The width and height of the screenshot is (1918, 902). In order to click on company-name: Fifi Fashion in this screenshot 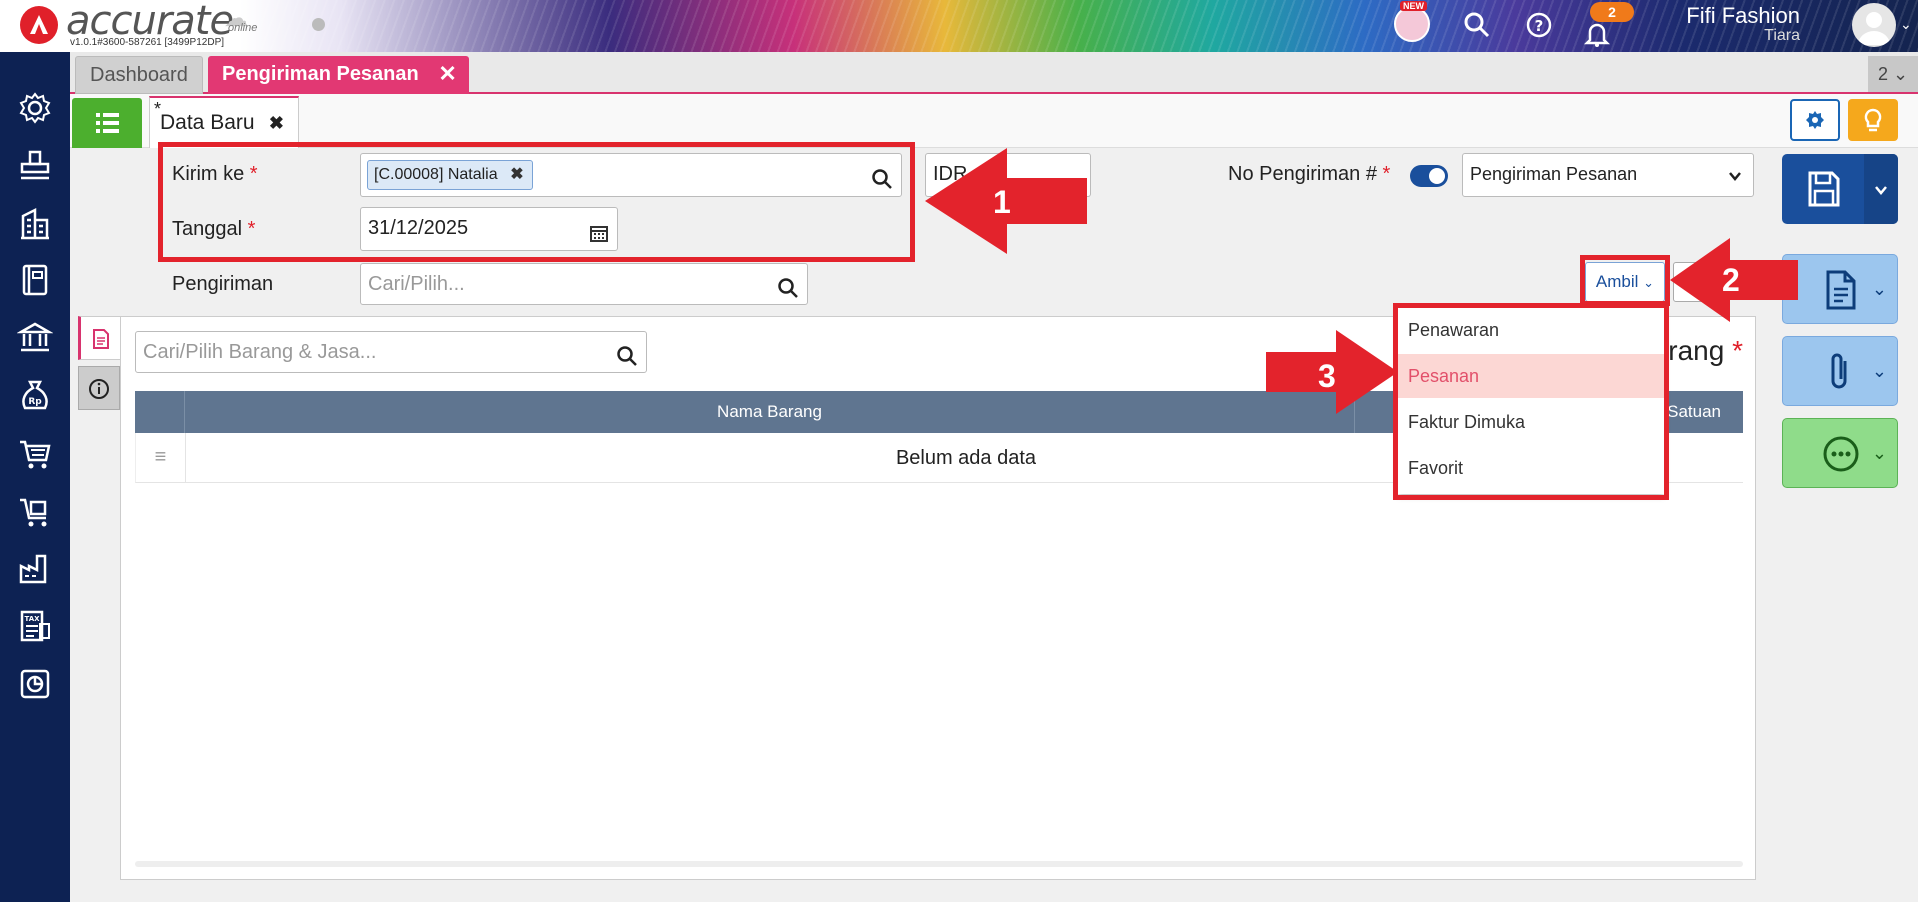, I will do `click(1743, 16)`.